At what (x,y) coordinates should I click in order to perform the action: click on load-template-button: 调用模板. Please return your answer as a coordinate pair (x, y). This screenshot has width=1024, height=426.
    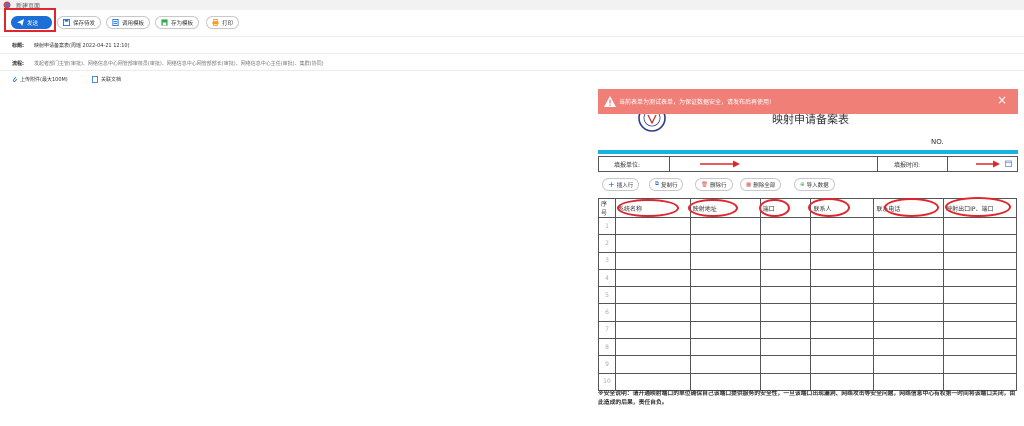
    Looking at the image, I should click on (128, 22).